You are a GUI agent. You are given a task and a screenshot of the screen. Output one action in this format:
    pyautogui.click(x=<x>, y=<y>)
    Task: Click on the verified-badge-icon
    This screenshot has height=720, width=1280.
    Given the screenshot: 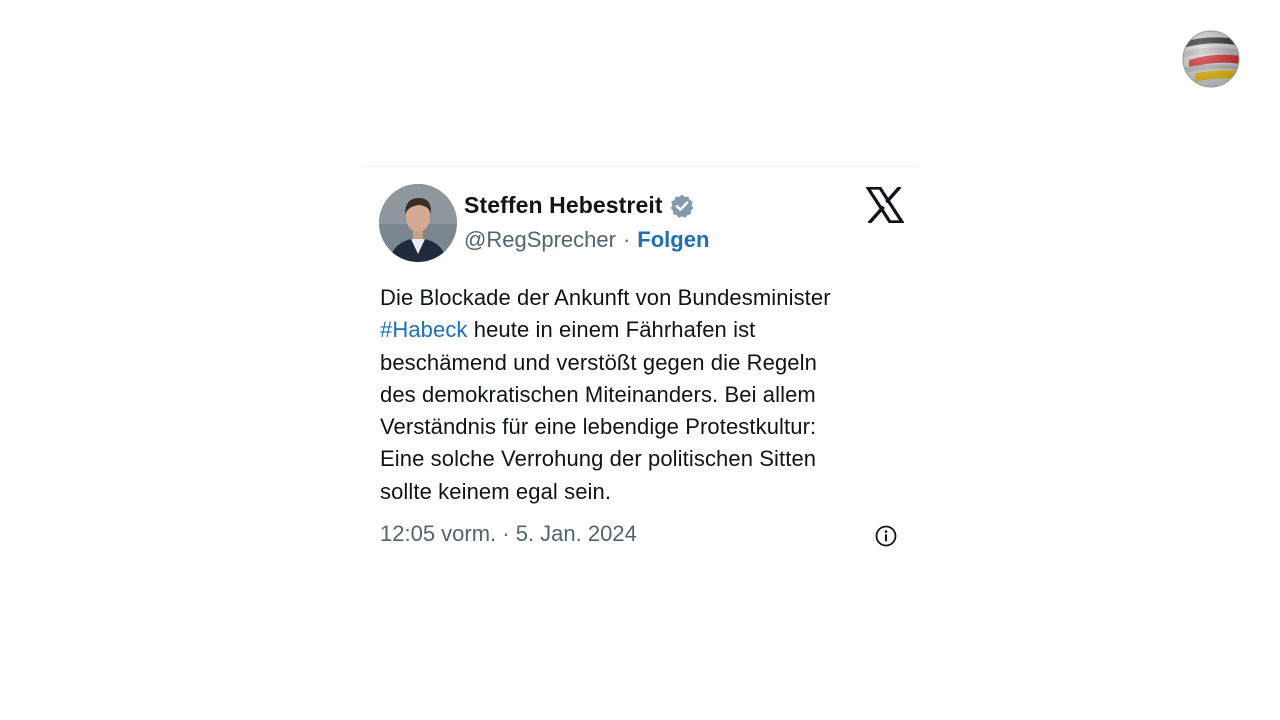 What is the action you would take?
    pyautogui.click(x=682, y=206)
    